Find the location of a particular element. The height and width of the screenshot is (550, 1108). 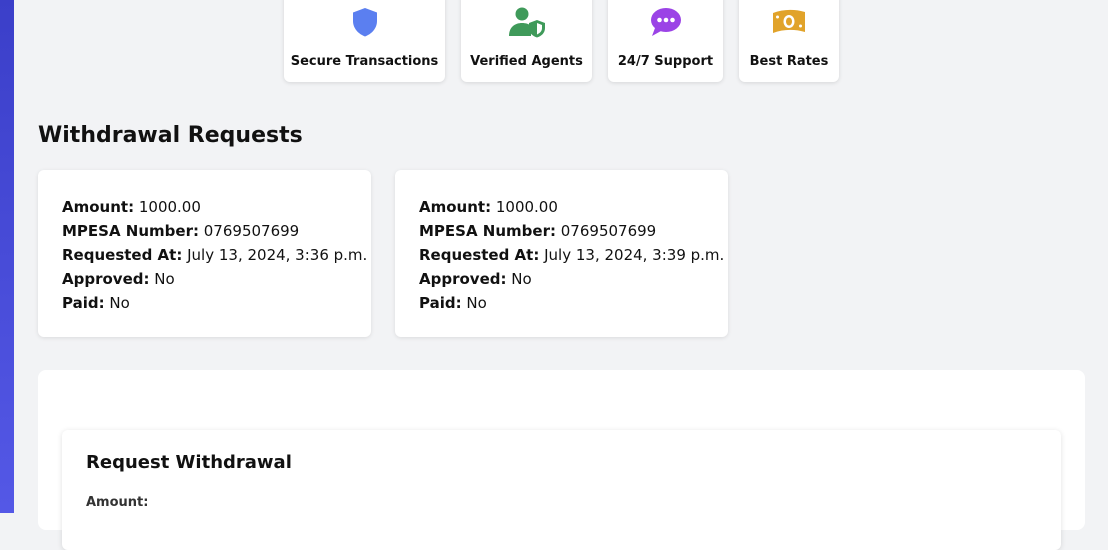

money-bill-icon is located at coordinates (789, 22).